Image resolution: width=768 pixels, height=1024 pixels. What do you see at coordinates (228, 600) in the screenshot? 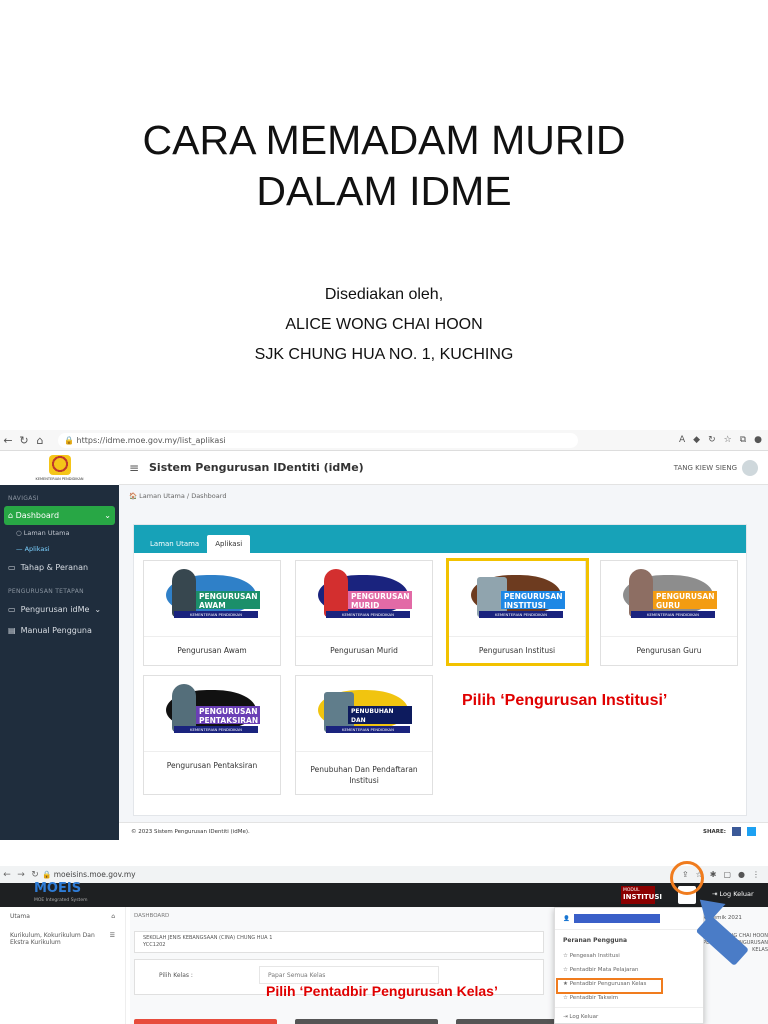
I see `tile-banner: PENGURUSAN AWAM` at bounding box center [228, 600].